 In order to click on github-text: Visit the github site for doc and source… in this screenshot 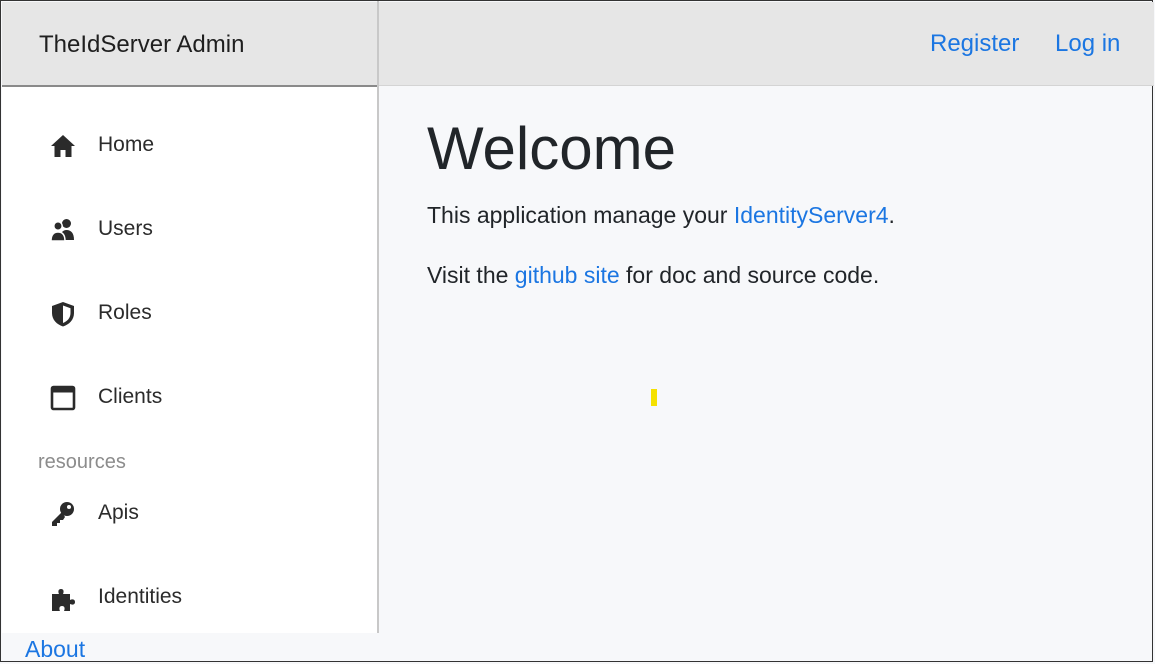, I will do `click(653, 275)`.